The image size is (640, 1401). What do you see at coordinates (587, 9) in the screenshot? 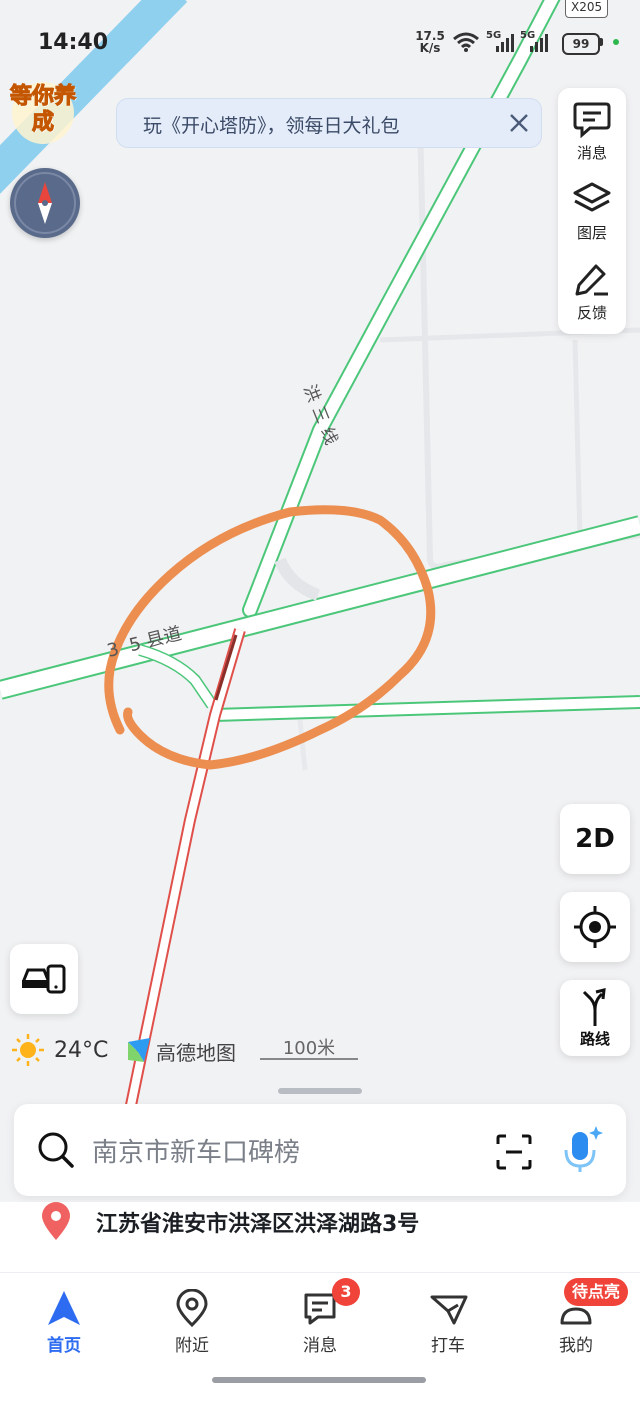
I see `road-shield-x205: X205` at bounding box center [587, 9].